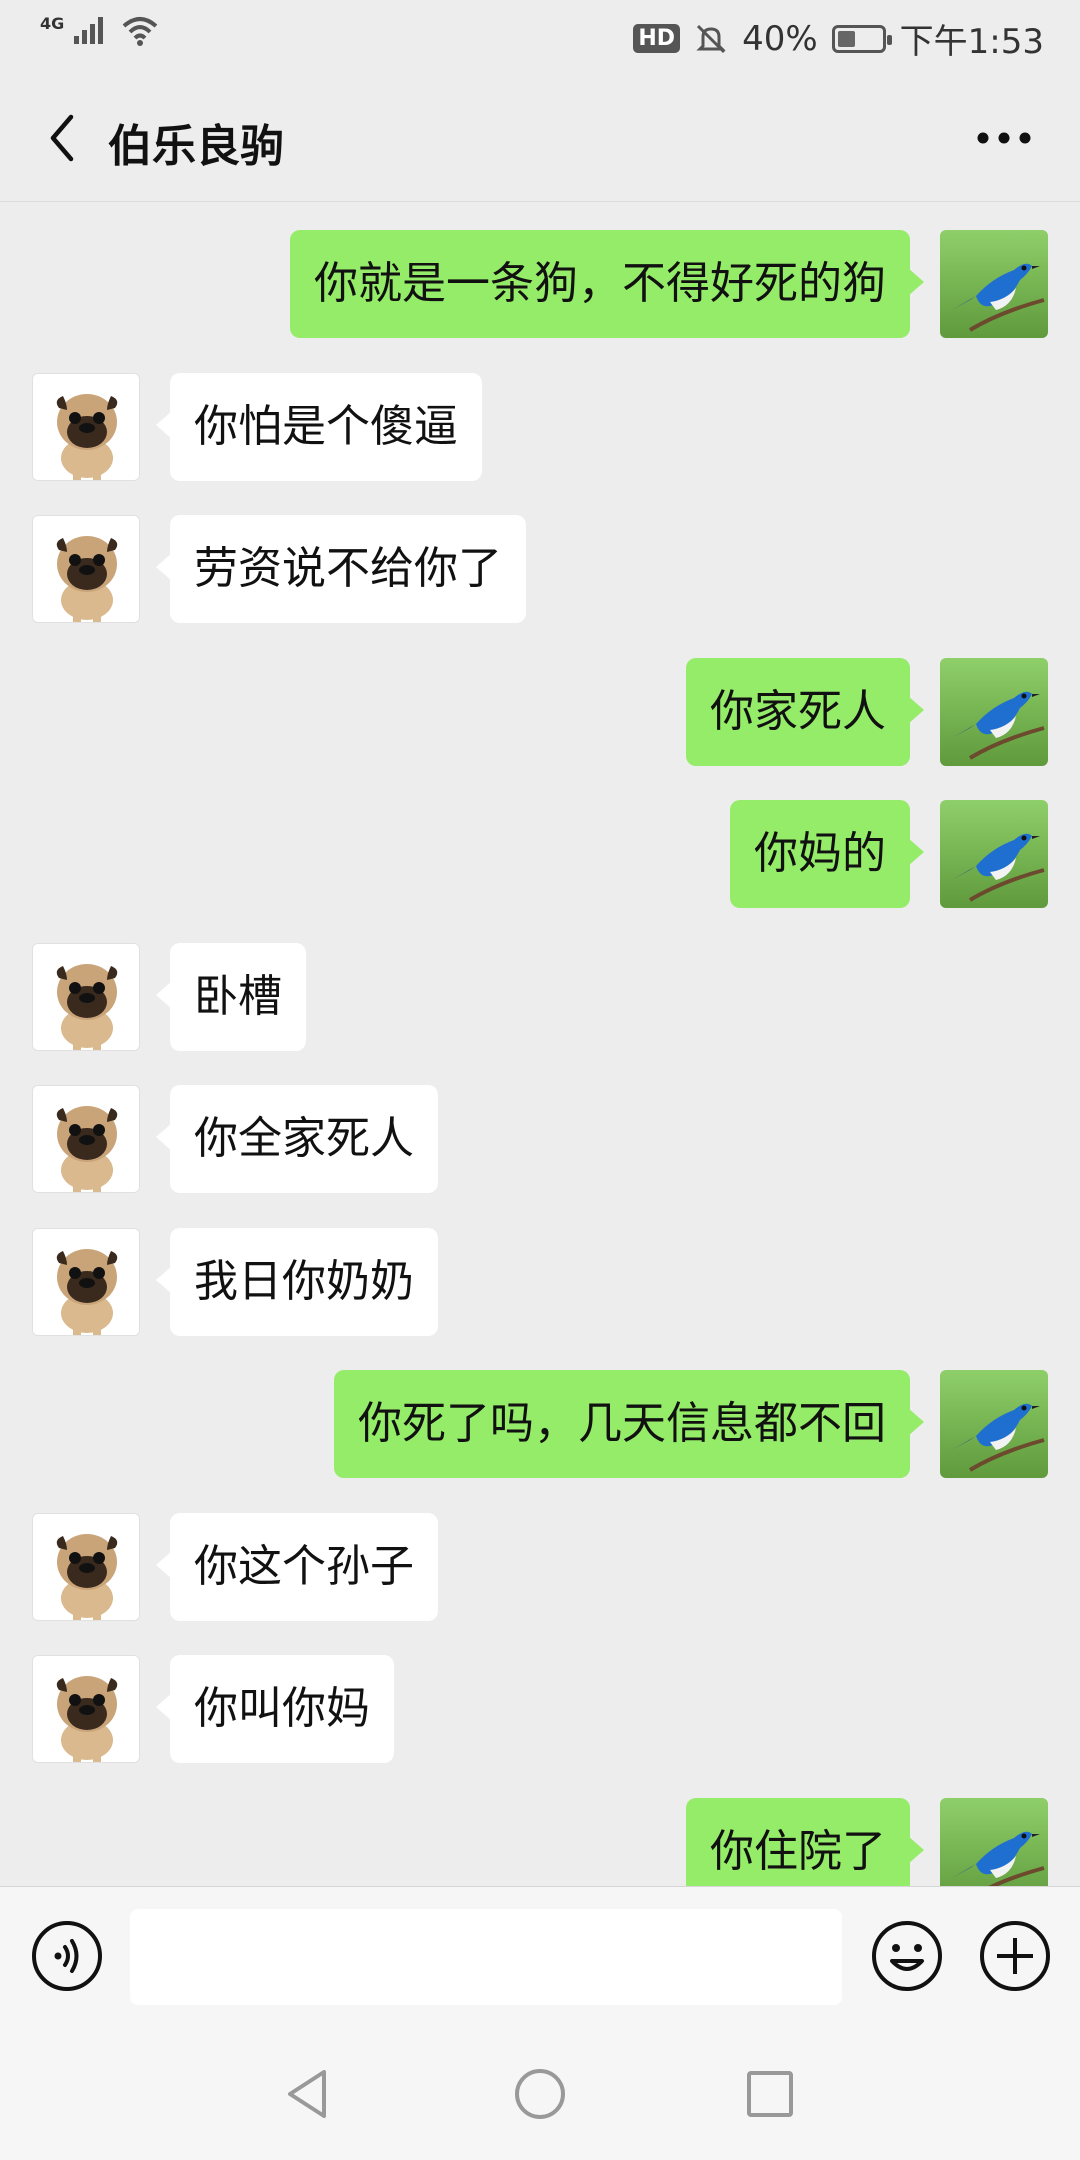  I want to click on emoji-icon, so click(907, 1956).